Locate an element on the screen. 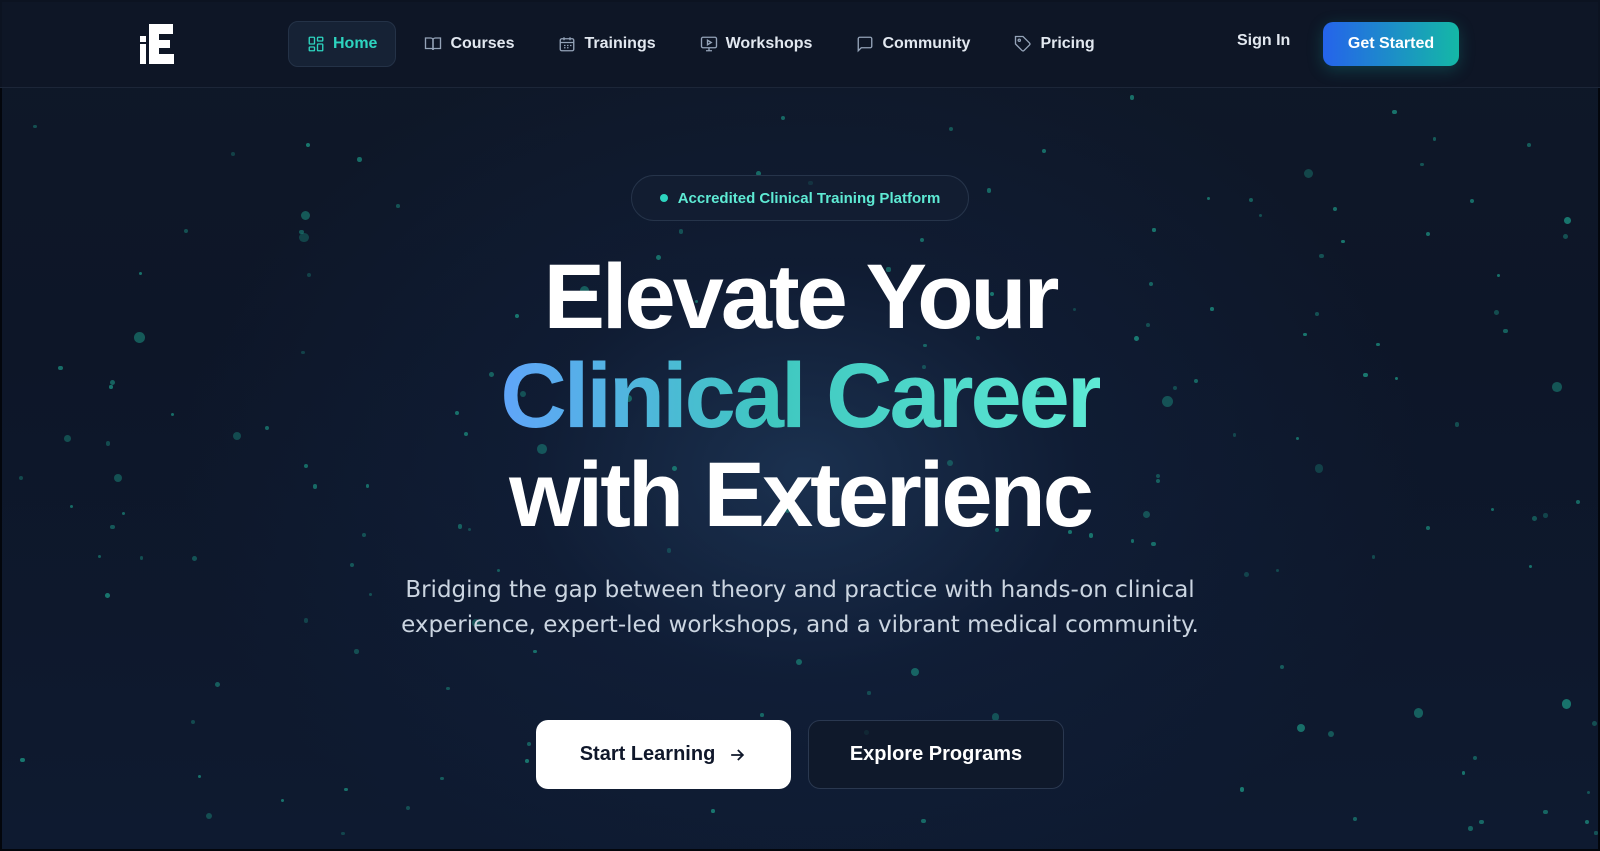 The image size is (1600, 851). headline-line-1: Elevate Your is located at coordinates (801, 297).